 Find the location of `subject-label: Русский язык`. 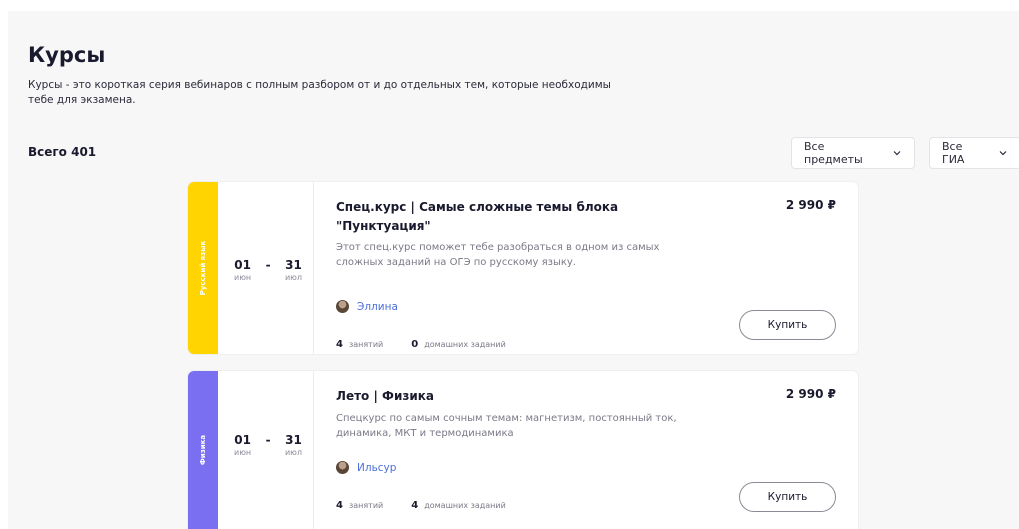

subject-label: Русский язык is located at coordinates (203, 268).